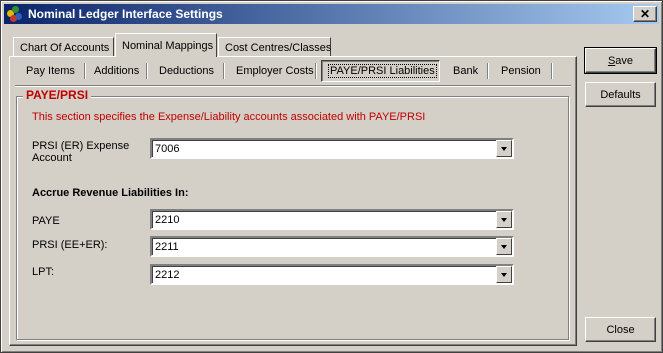 The width and height of the screenshot is (663, 353). I want to click on subtab-deductions: Deductions, so click(189, 71).